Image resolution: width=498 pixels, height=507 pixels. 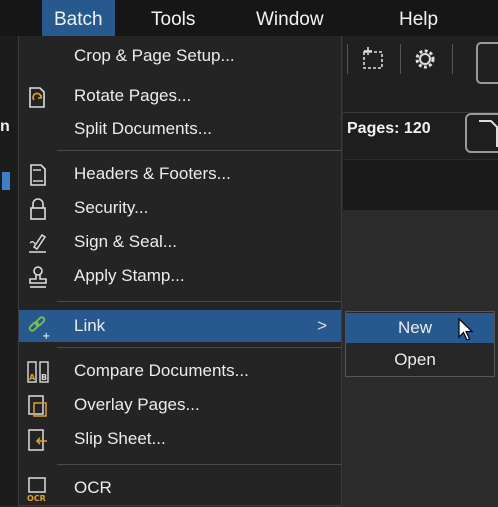 What do you see at coordinates (322, 325) in the screenshot?
I see `submenu-arrow-icon: >` at bounding box center [322, 325].